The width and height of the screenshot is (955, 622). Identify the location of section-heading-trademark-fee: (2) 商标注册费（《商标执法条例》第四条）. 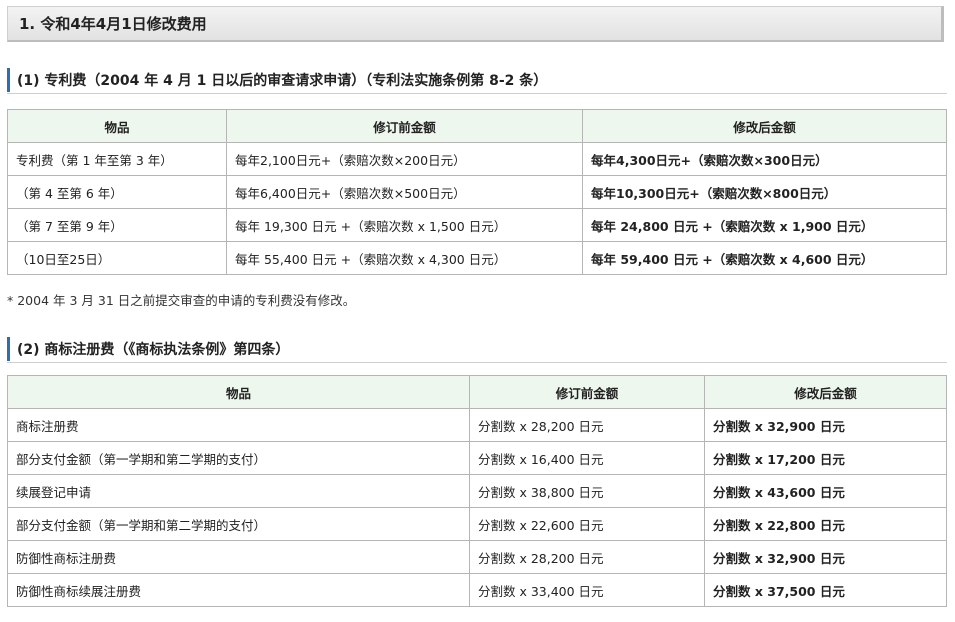
(477, 350).